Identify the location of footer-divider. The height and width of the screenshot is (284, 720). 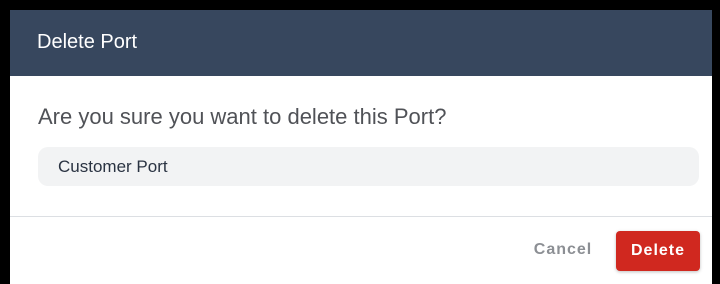
(361, 216).